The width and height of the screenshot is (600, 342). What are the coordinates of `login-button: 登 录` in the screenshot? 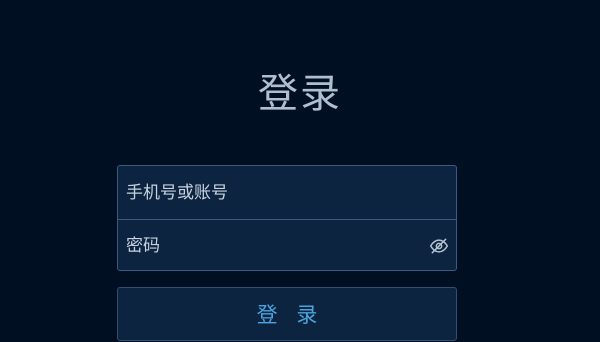 It's located at (287, 314).